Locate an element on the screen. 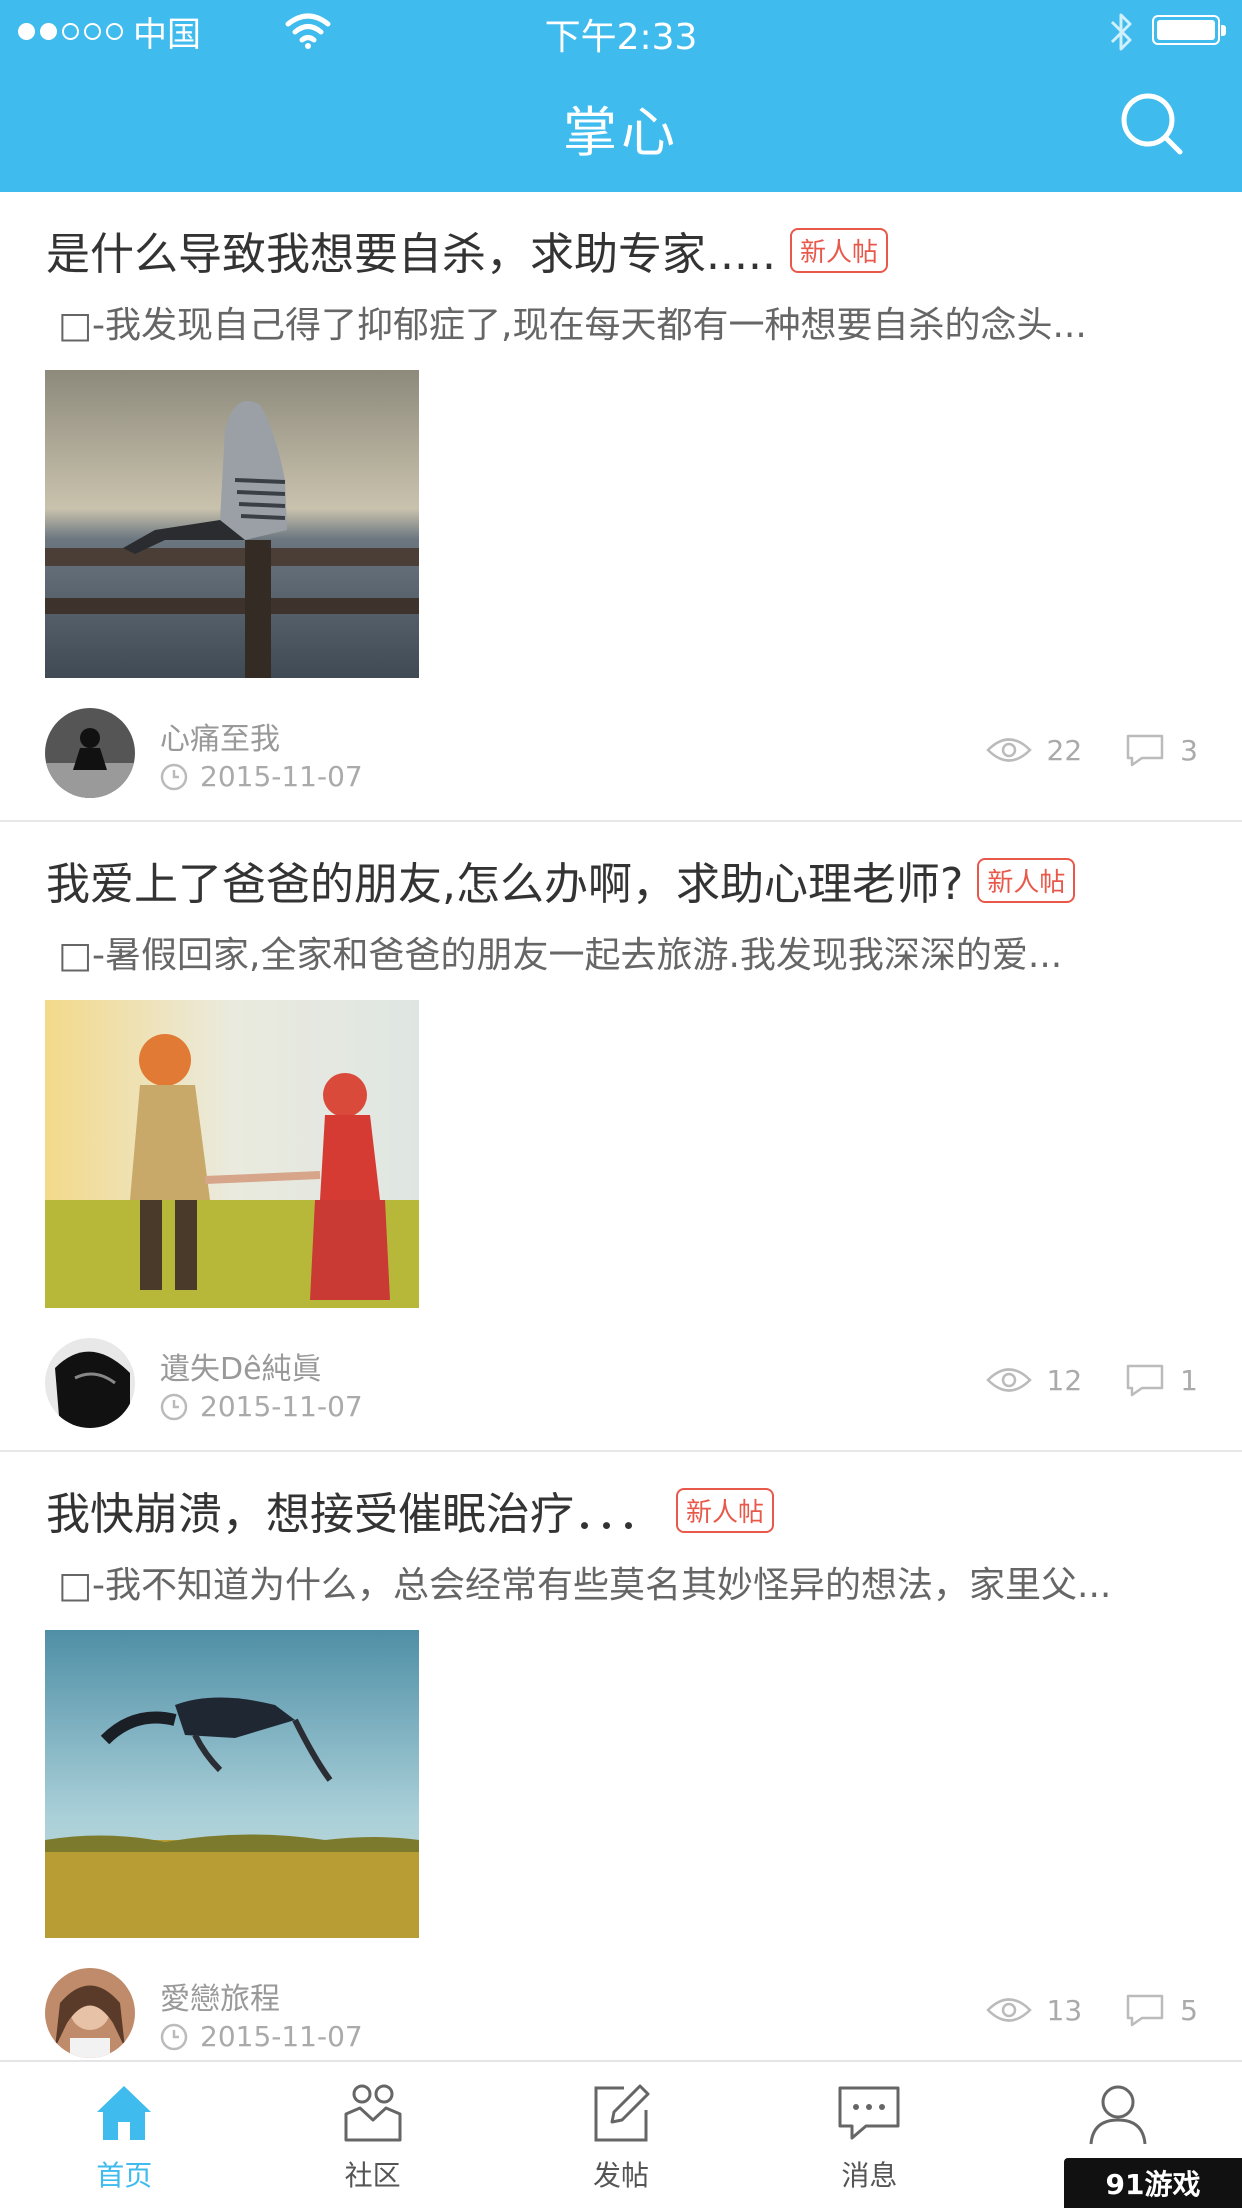 The image size is (1242, 2208). post-stats: 12 1 is located at coordinates (1070, 1380).